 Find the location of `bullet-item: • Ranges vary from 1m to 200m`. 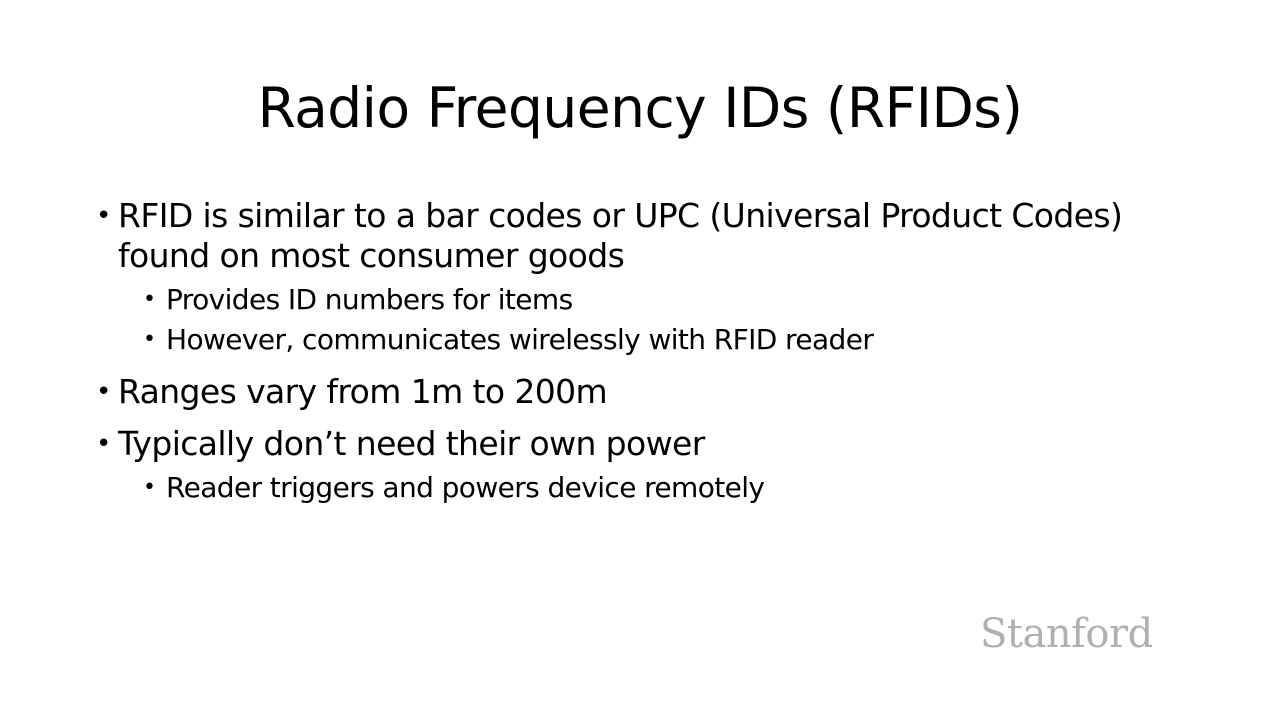

bullet-item: • Ranges vary from 1m to 200m is located at coordinates (651, 392).